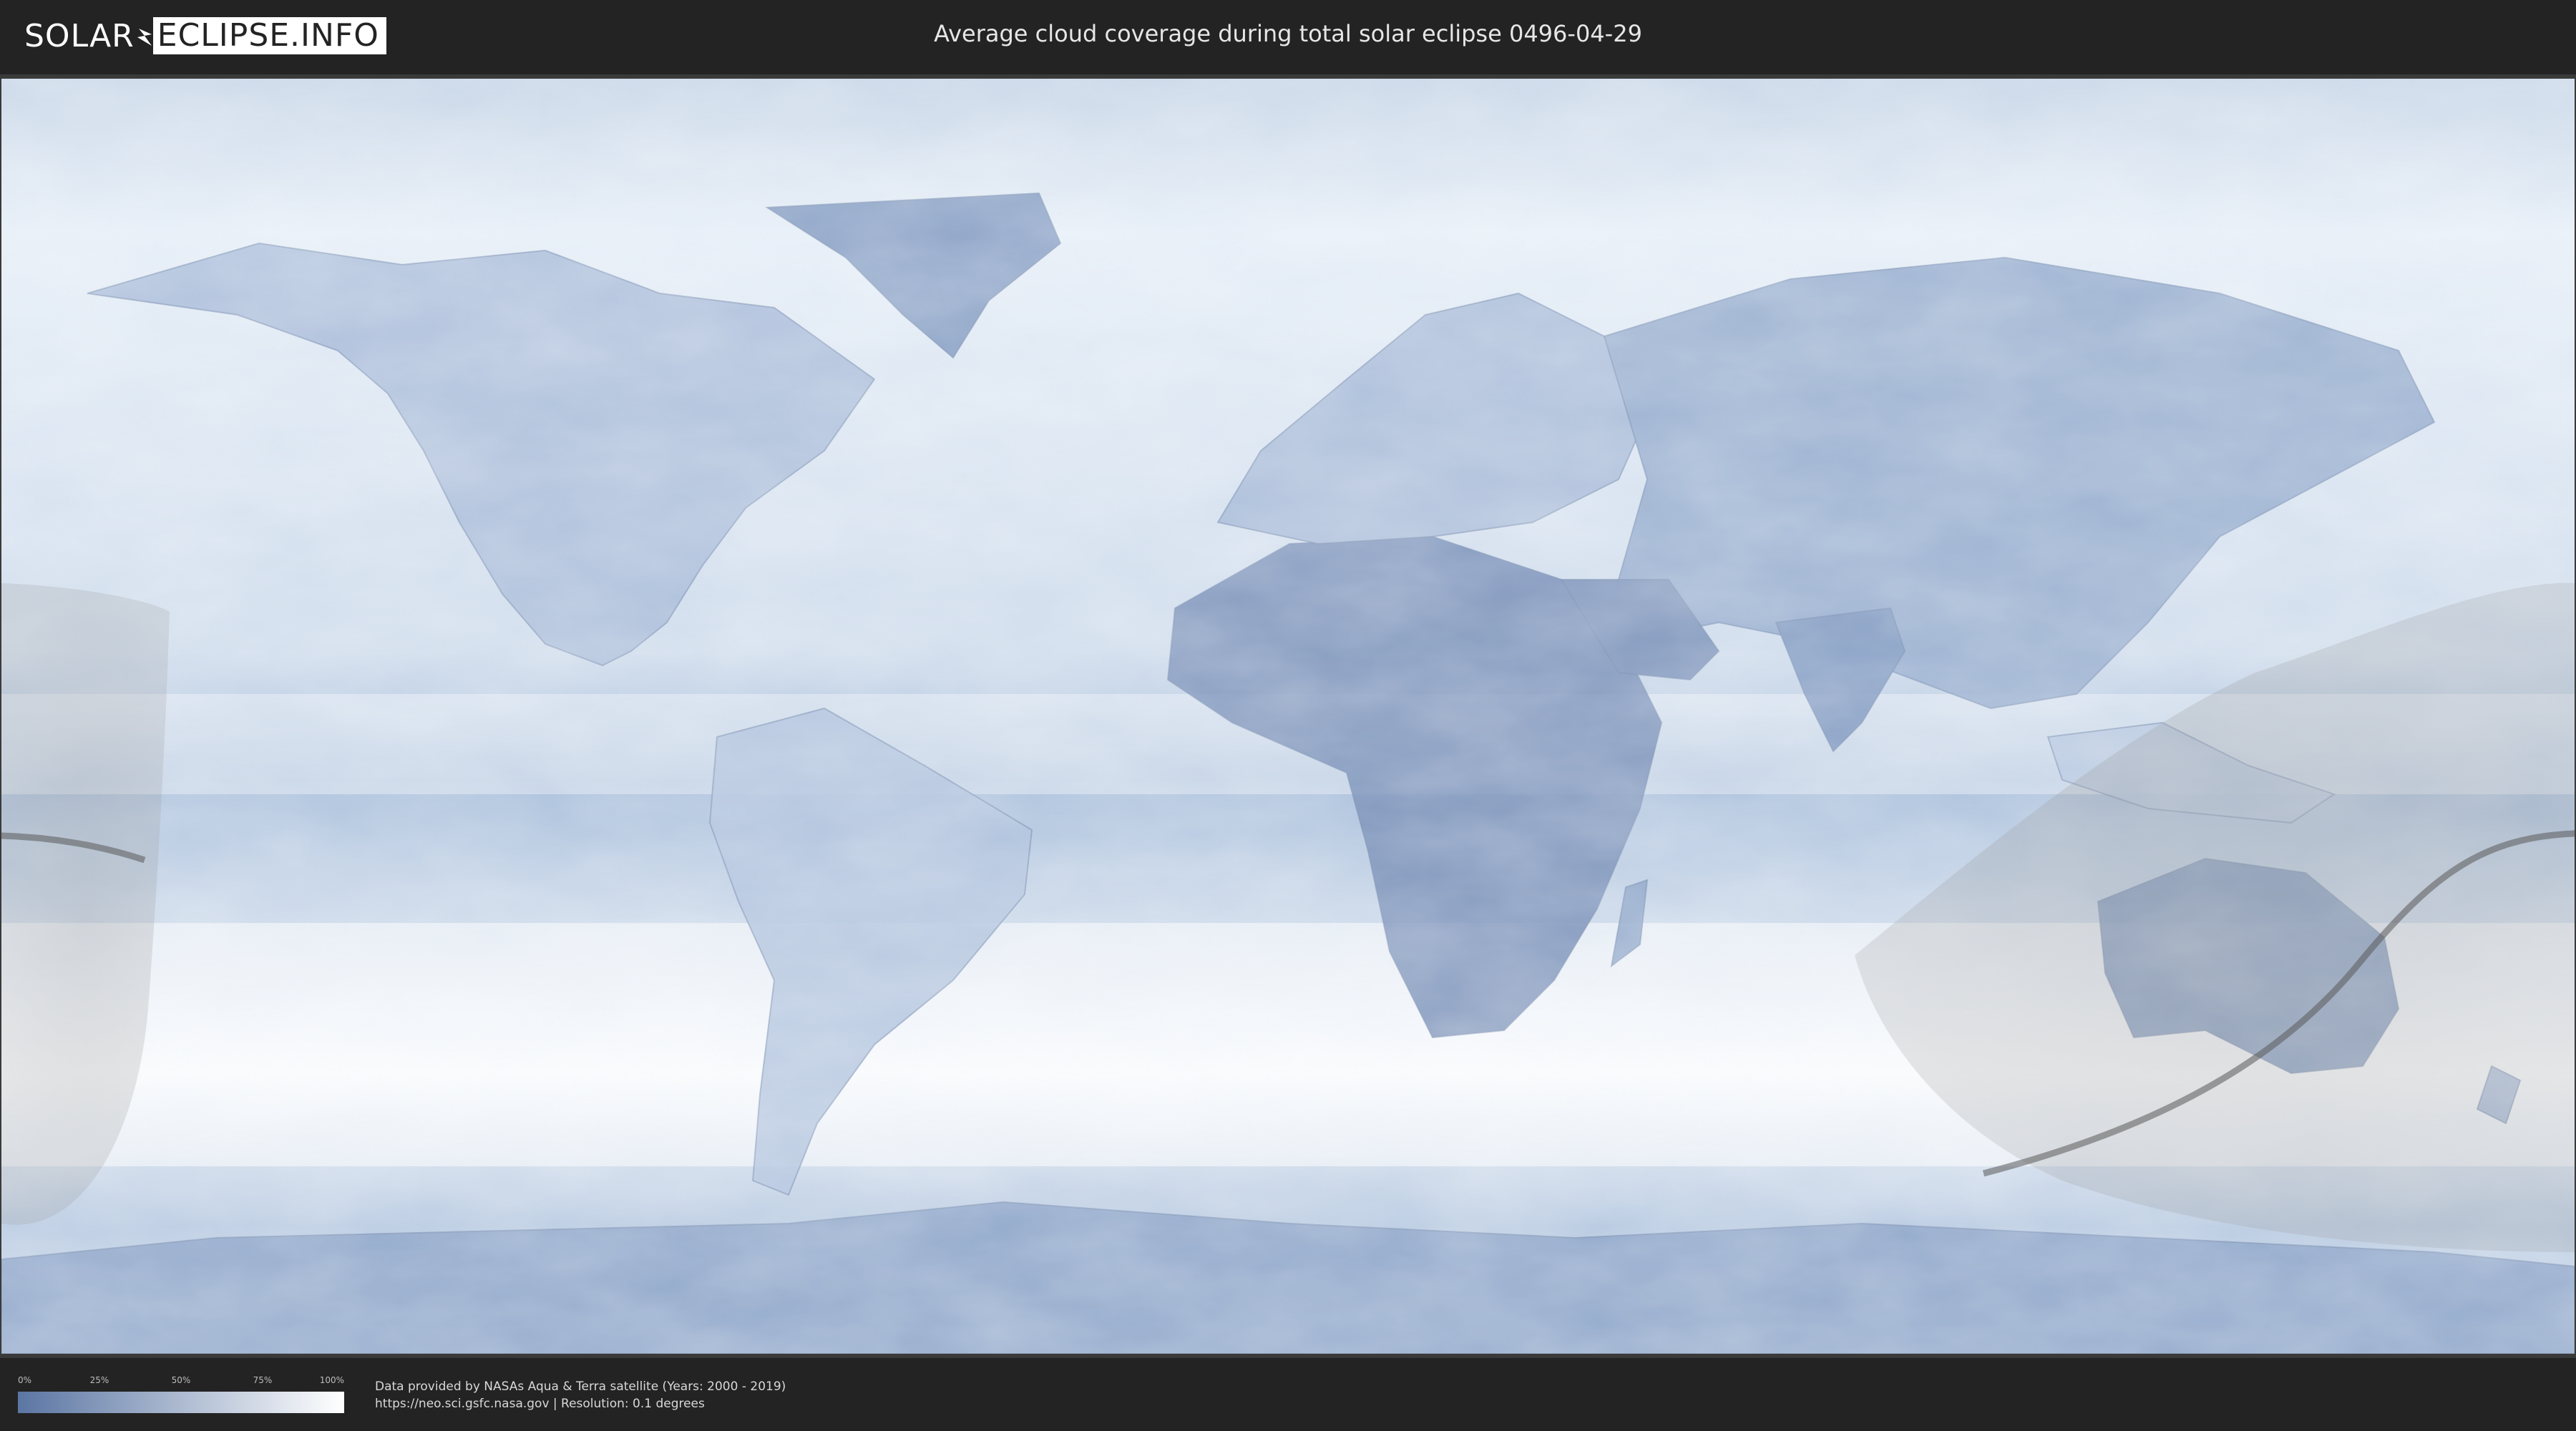 This screenshot has width=2576, height=1431. I want to click on legend-tick-25: 25%, so click(99, 1380).